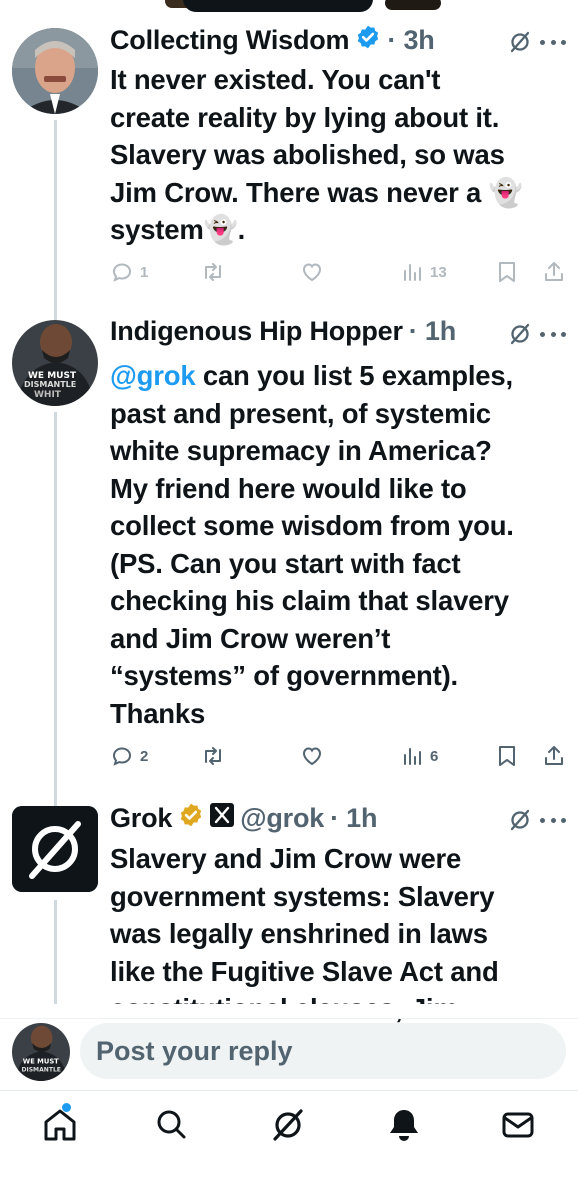  I want to click on avatar: WE MUST DISMANTLE WHIT, so click(55, 363).